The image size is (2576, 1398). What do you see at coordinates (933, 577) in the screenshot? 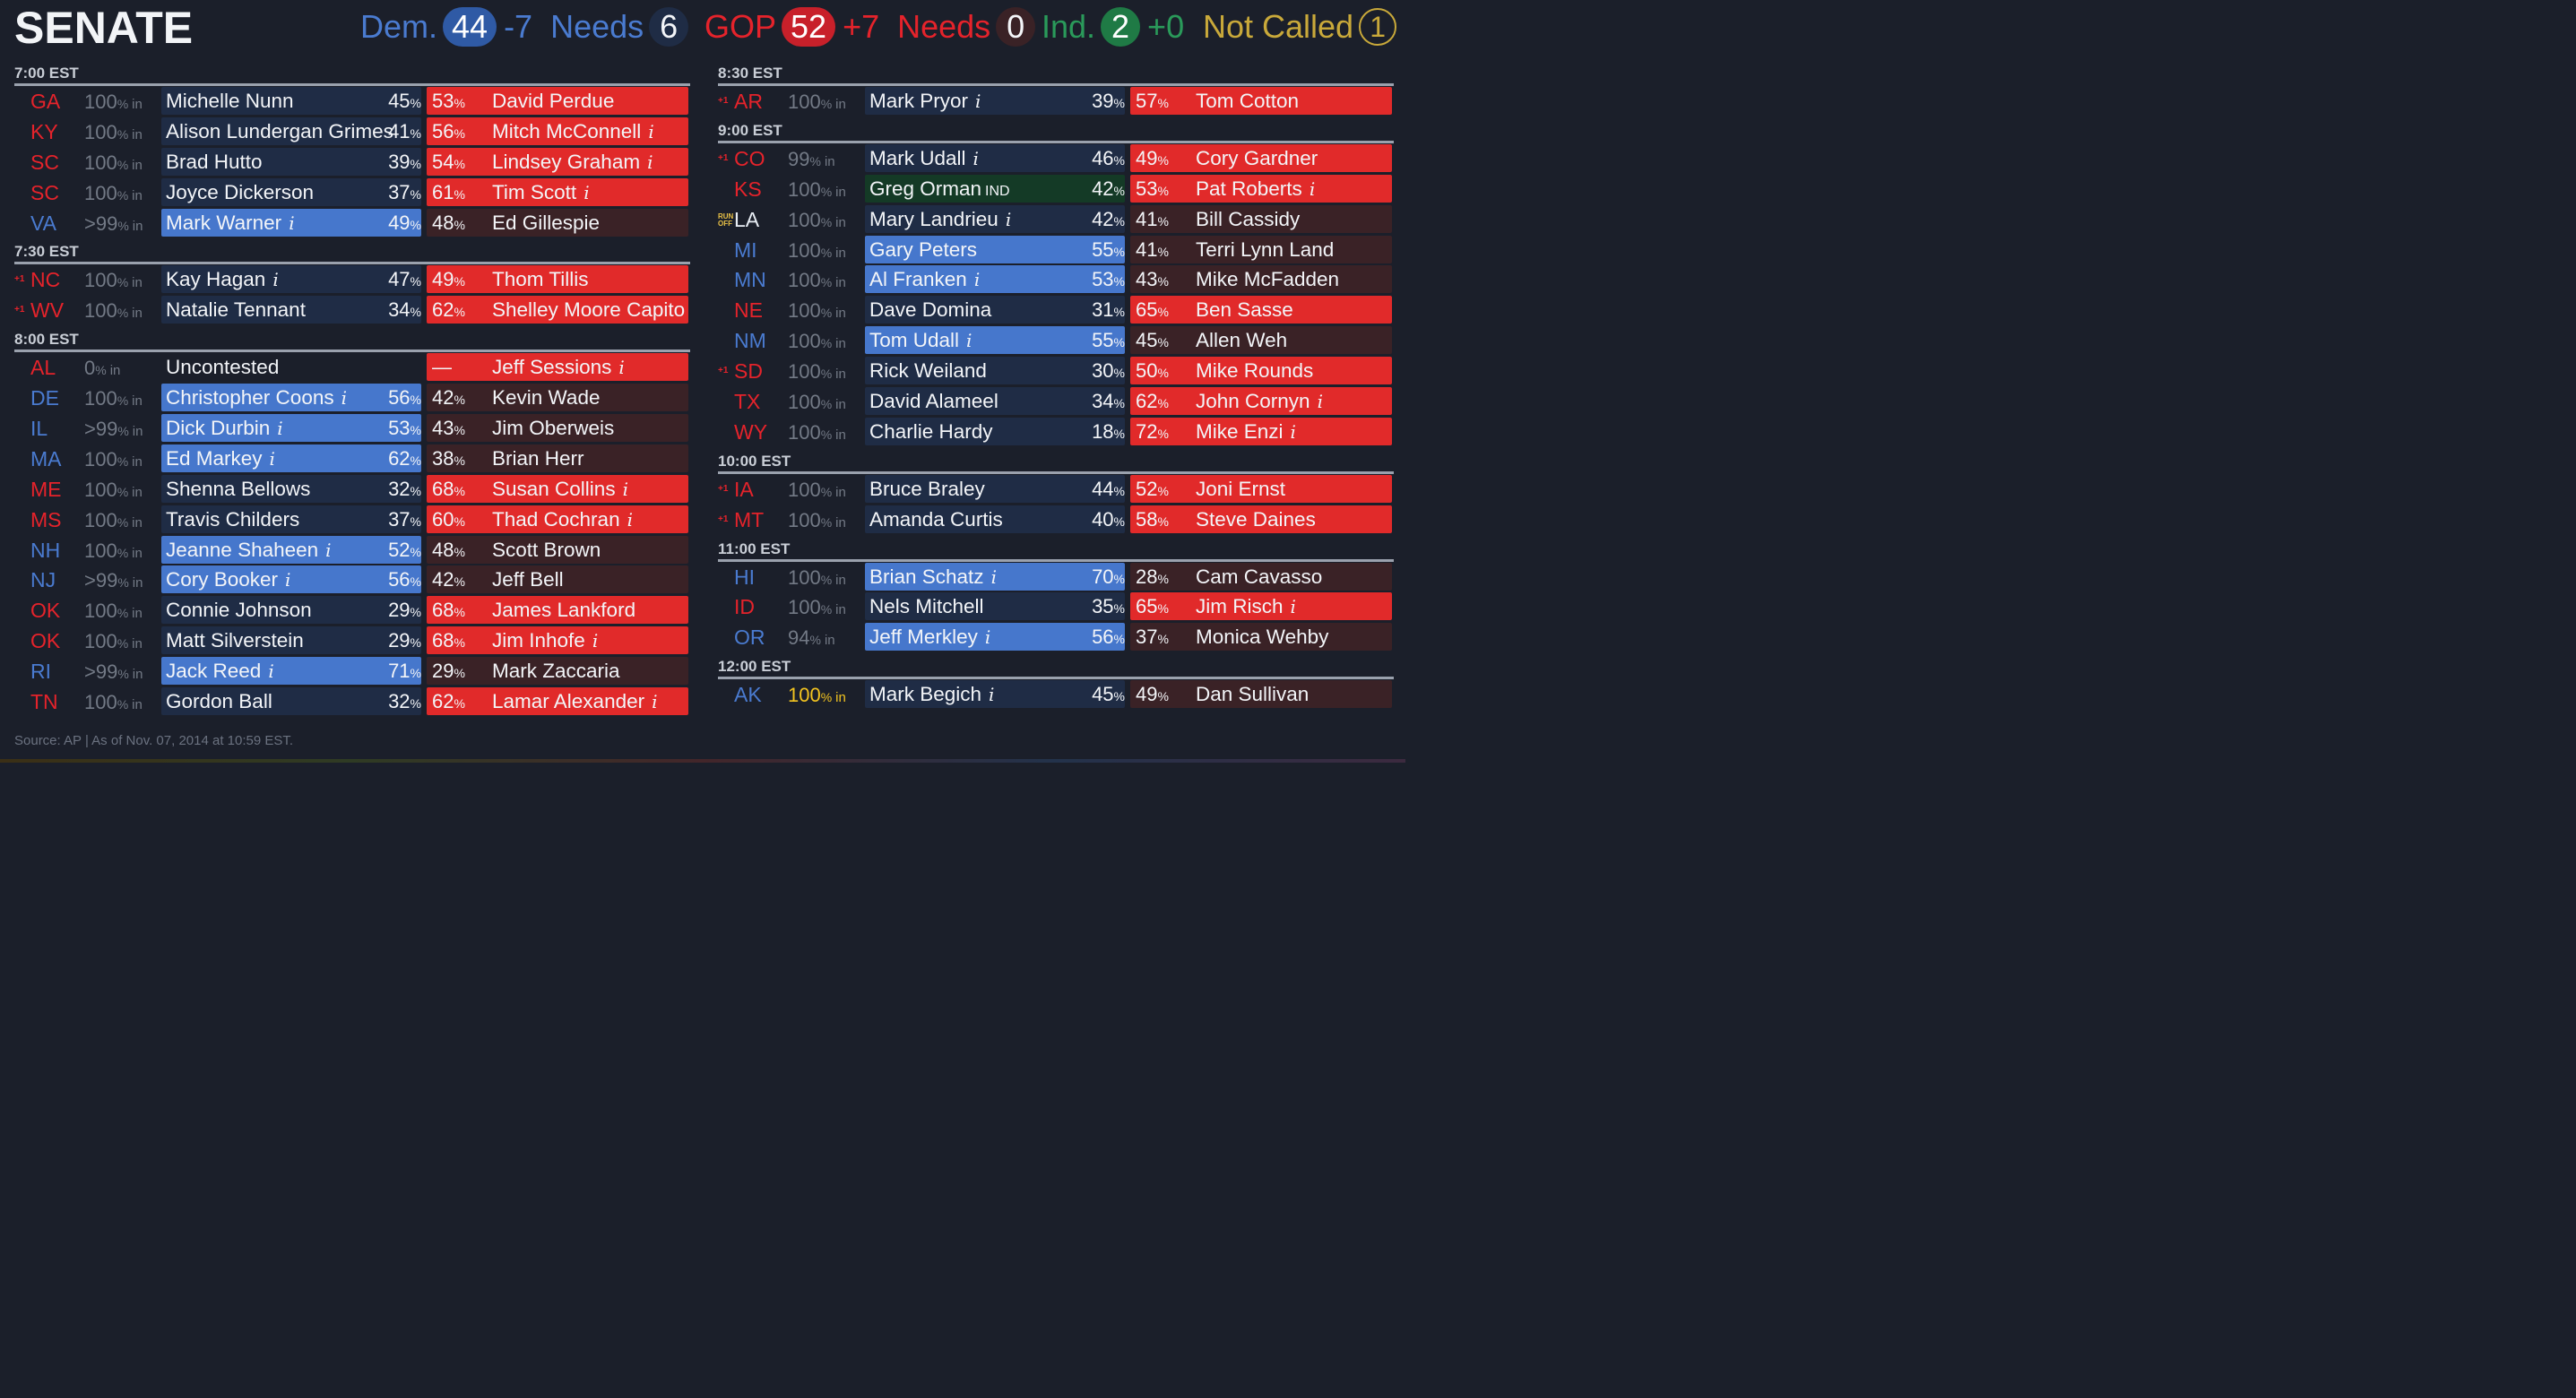
I see `dem-candidate-name: Brian Schatz i` at bounding box center [933, 577].